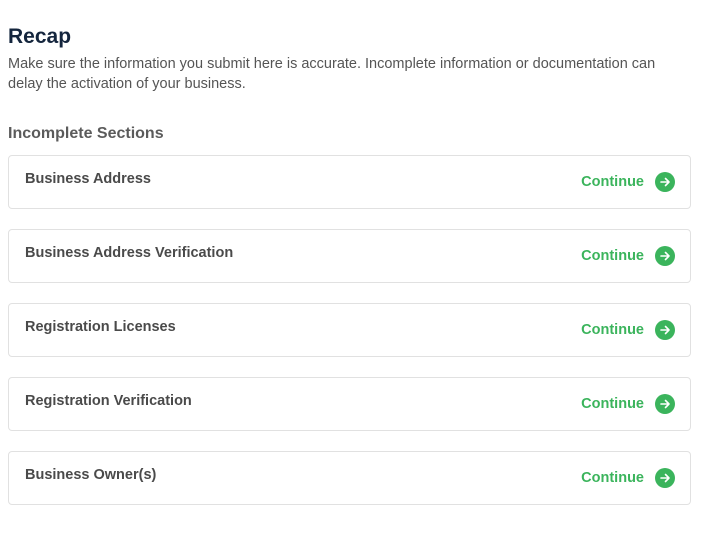 This screenshot has height=538, width=724. What do you see at coordinates (349, 330) in the screenshot?
I see `section-card-registration-licenses: Registration Licenses Continue` at bounding box center [349, 330].